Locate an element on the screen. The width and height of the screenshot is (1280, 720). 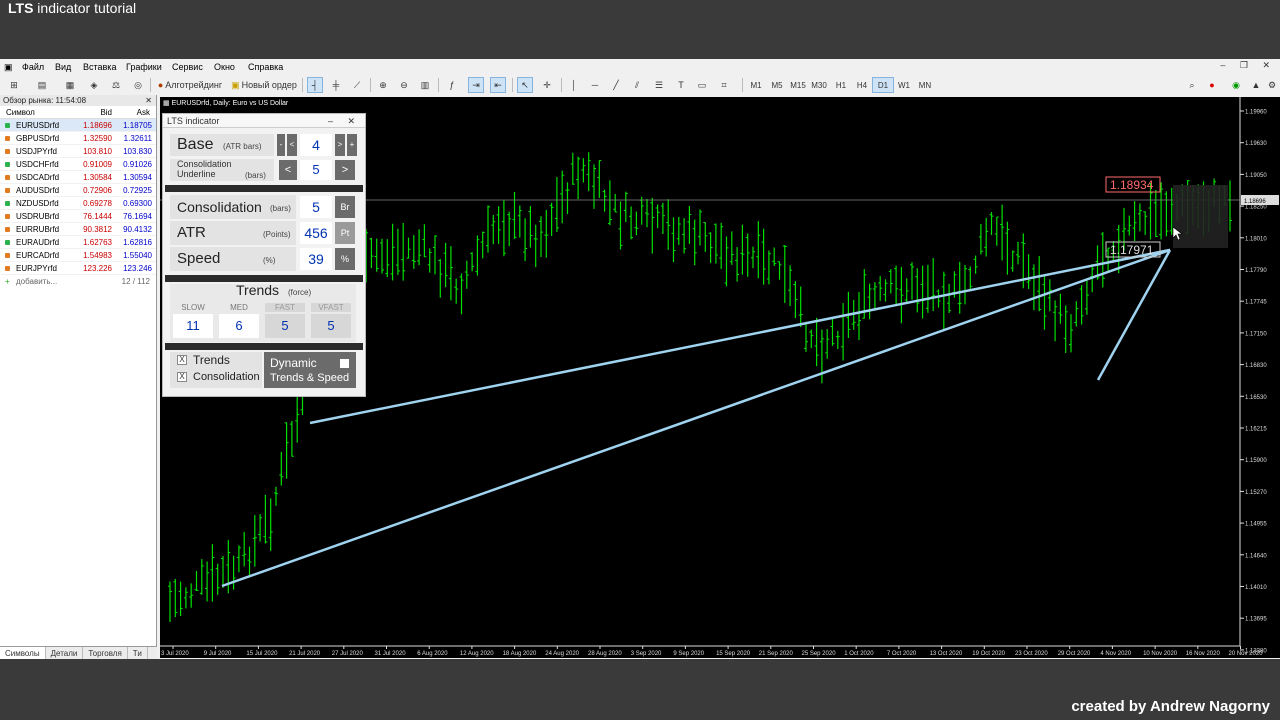
consolidation-bars-button: Br is located at coordinates (345, 207).